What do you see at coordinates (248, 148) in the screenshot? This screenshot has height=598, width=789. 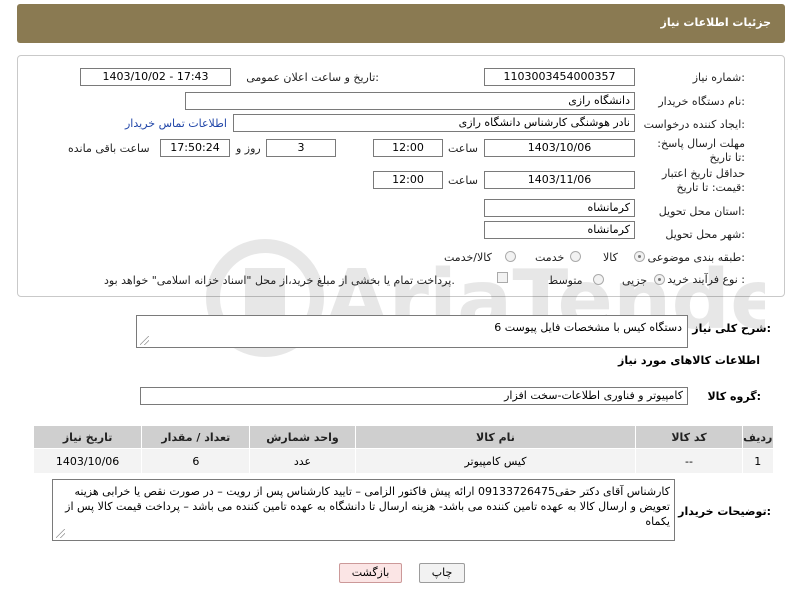 I see `days-label: روز و` at bounding box center [248, 148].